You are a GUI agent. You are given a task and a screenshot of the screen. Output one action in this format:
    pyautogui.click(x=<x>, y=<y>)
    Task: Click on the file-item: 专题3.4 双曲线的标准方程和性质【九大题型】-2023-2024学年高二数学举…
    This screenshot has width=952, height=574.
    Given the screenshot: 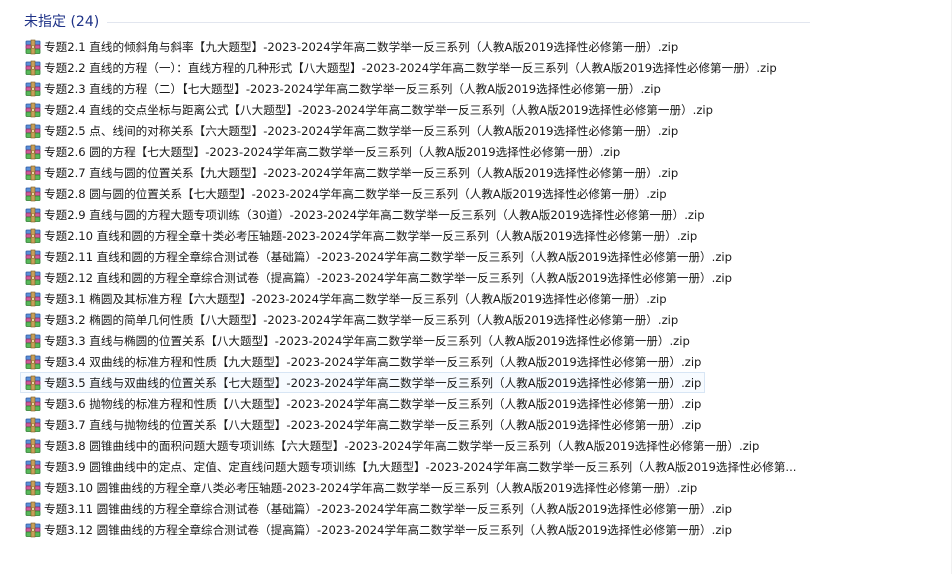 What is the action you would take?
    pyautogui.click(x=420, y=361)
    